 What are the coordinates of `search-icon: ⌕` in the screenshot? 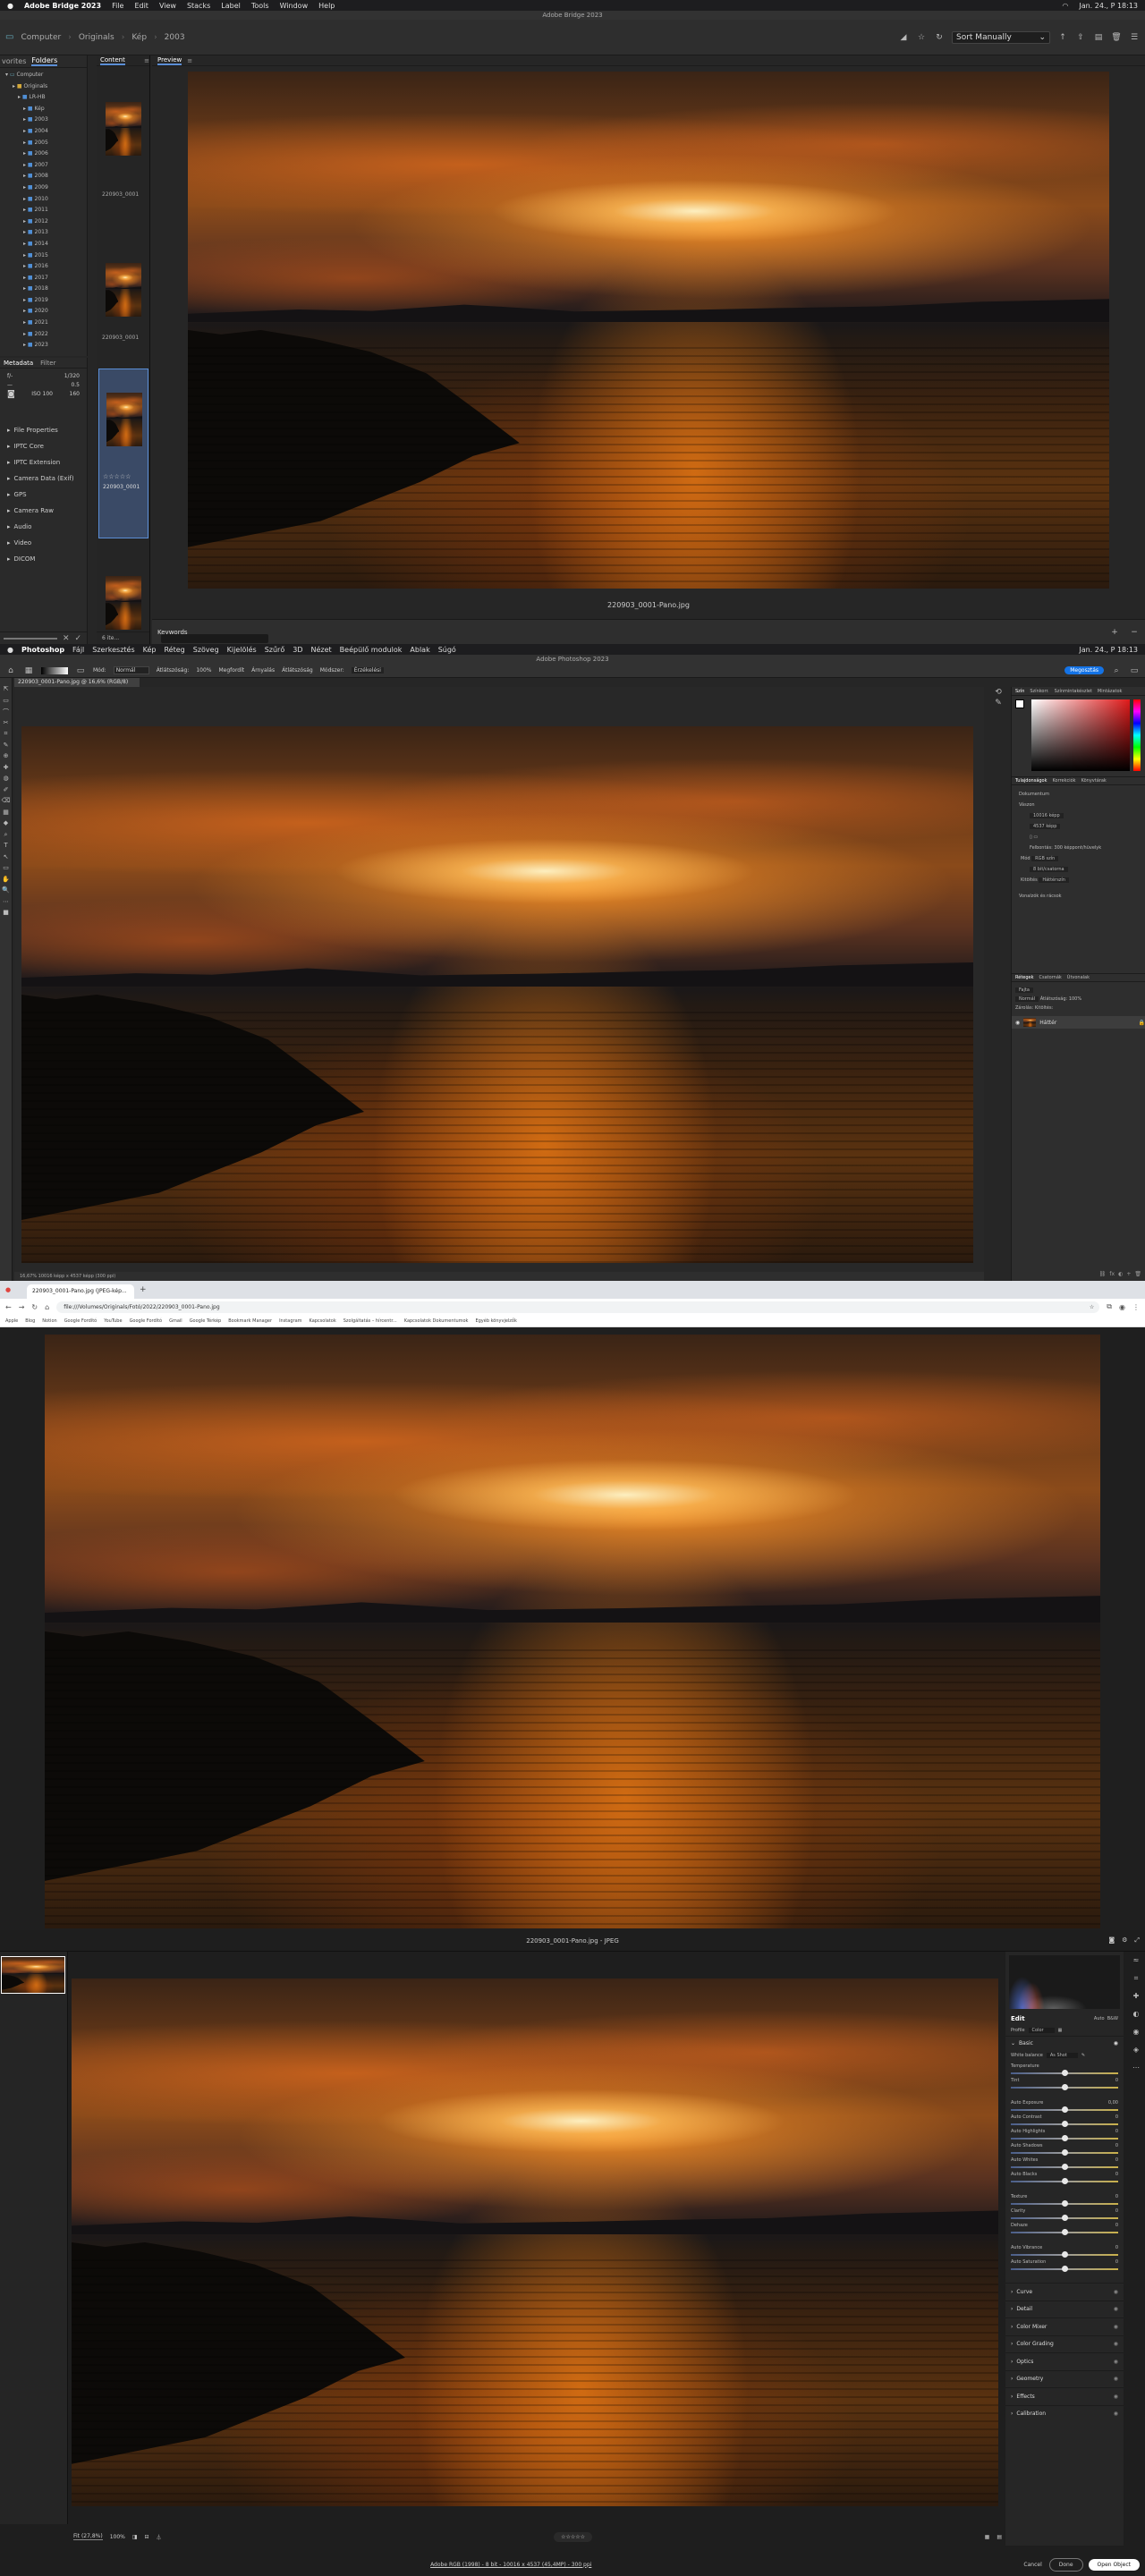 It's located at (1116, 670).